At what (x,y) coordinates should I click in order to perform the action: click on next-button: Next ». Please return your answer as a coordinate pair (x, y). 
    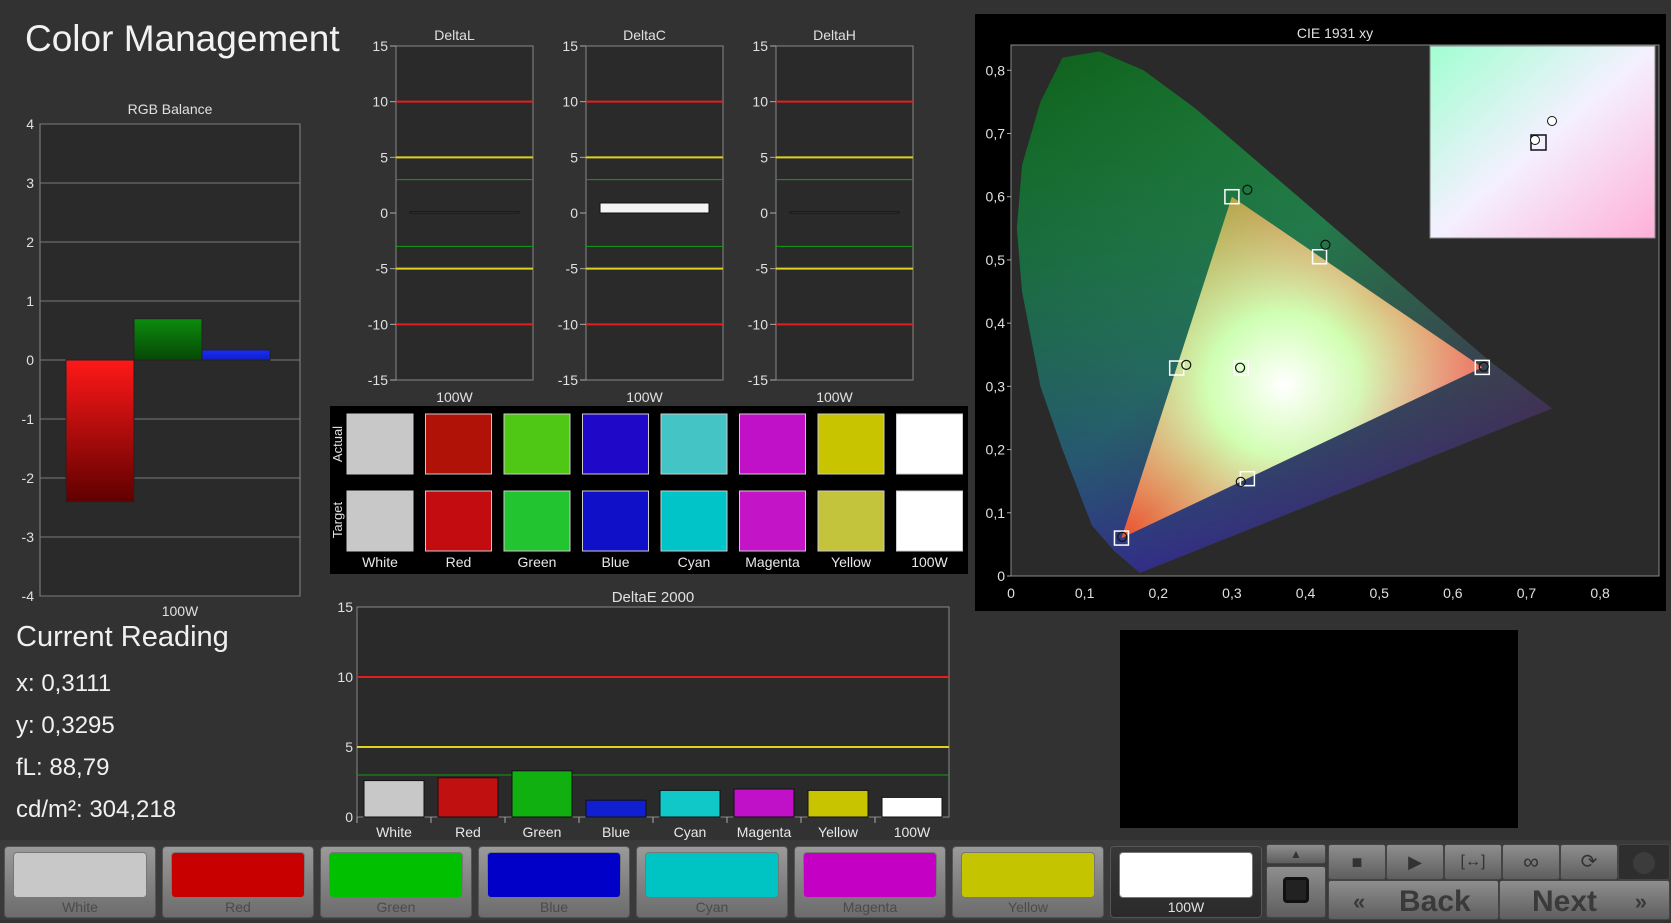
    Looking at the image, I should click on (1584, 900).